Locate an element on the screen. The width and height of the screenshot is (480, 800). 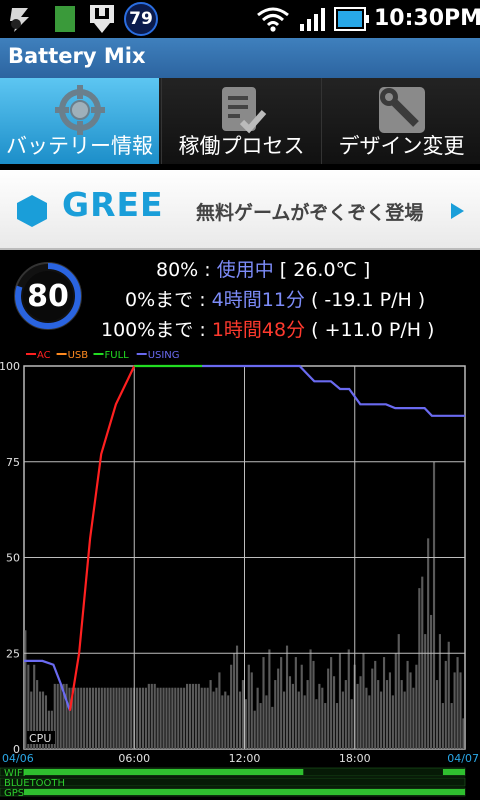
usb-debug-icon is located at coordinates (19, 20).